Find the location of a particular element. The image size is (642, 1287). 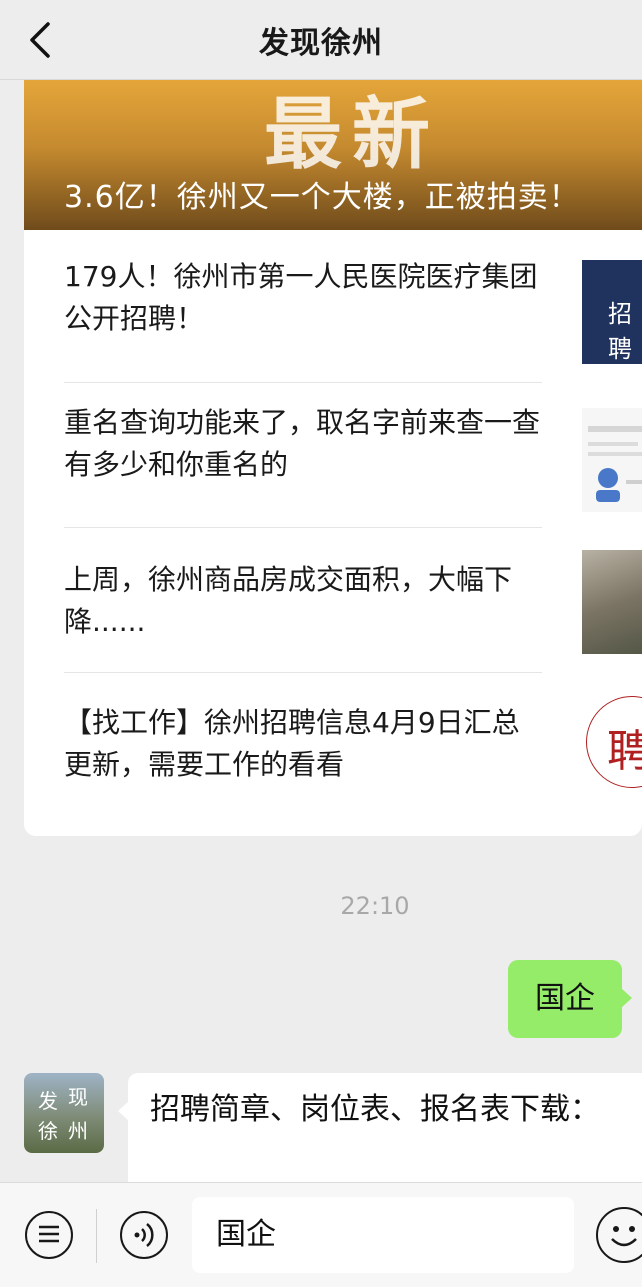

stamp-circle: 聘 is located at coordinates (614, 742).